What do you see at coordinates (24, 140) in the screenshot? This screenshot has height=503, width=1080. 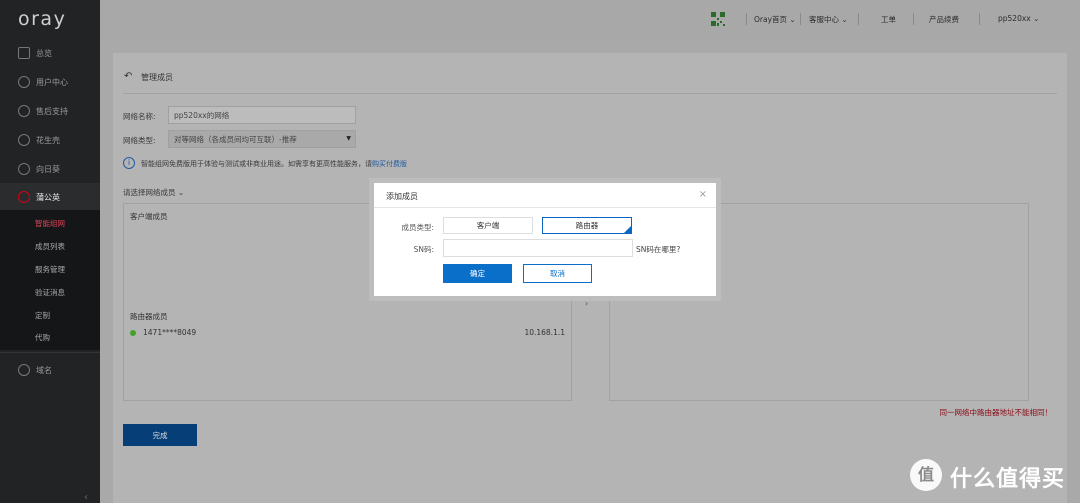 I see `peanut-icon` at bounding box center [24, 140].